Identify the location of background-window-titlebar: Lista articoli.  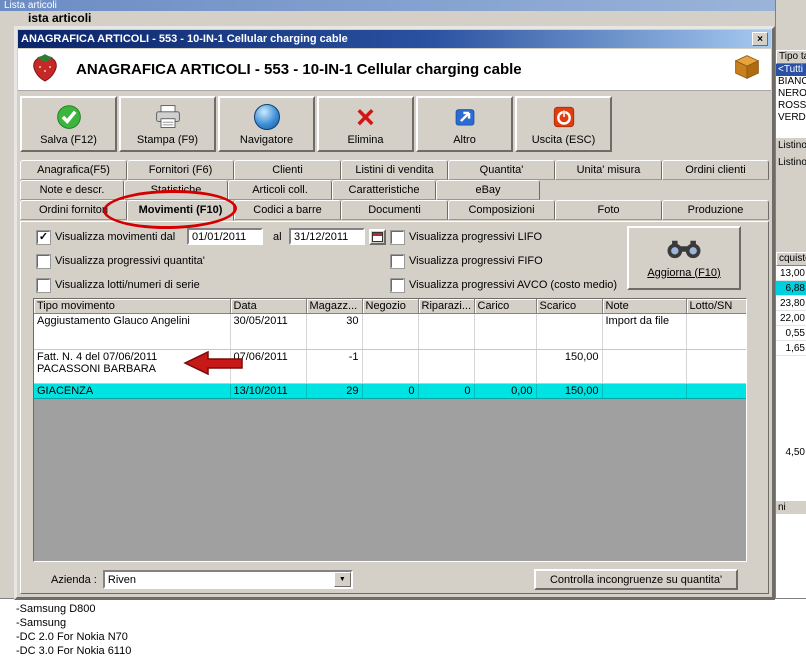
(403, 5).